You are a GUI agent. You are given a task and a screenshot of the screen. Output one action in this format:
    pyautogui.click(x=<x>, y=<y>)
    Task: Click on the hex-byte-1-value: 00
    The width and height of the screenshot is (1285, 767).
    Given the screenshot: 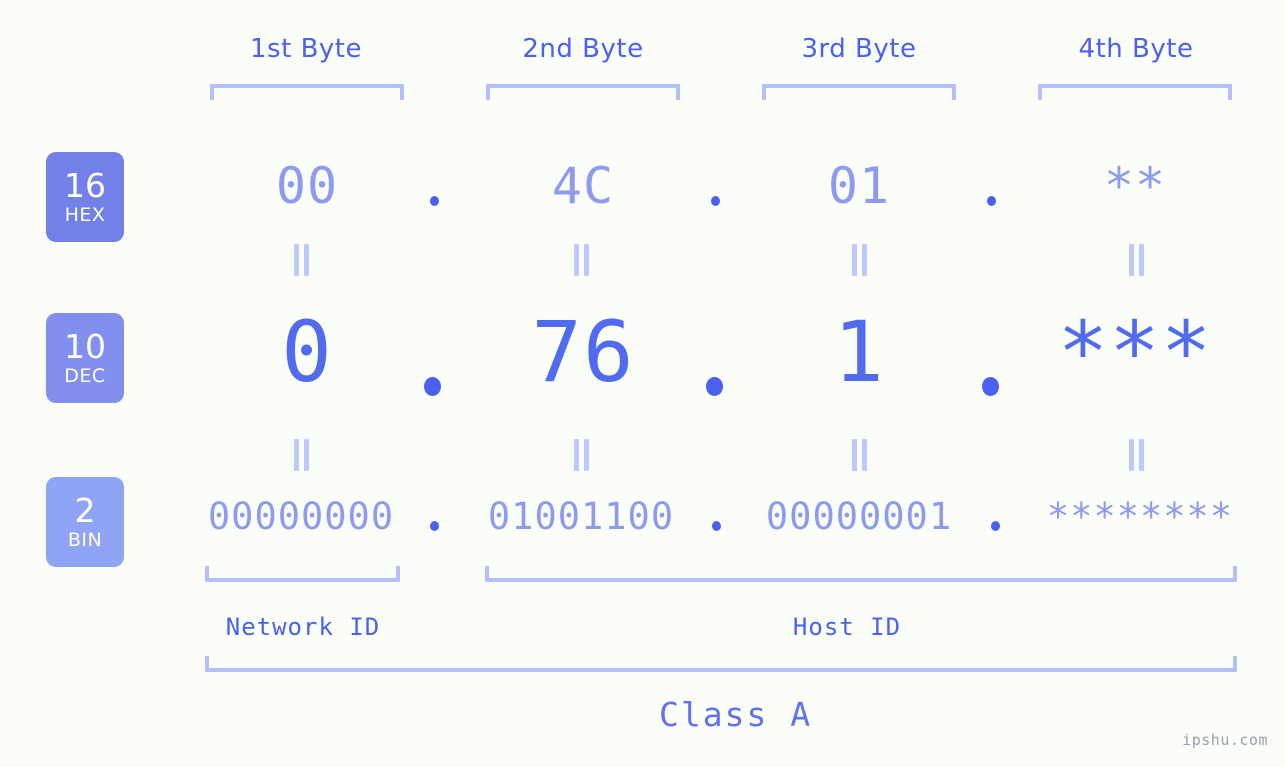 What is the action you would take?
    pyautogui.click(x=307, y=186)
    